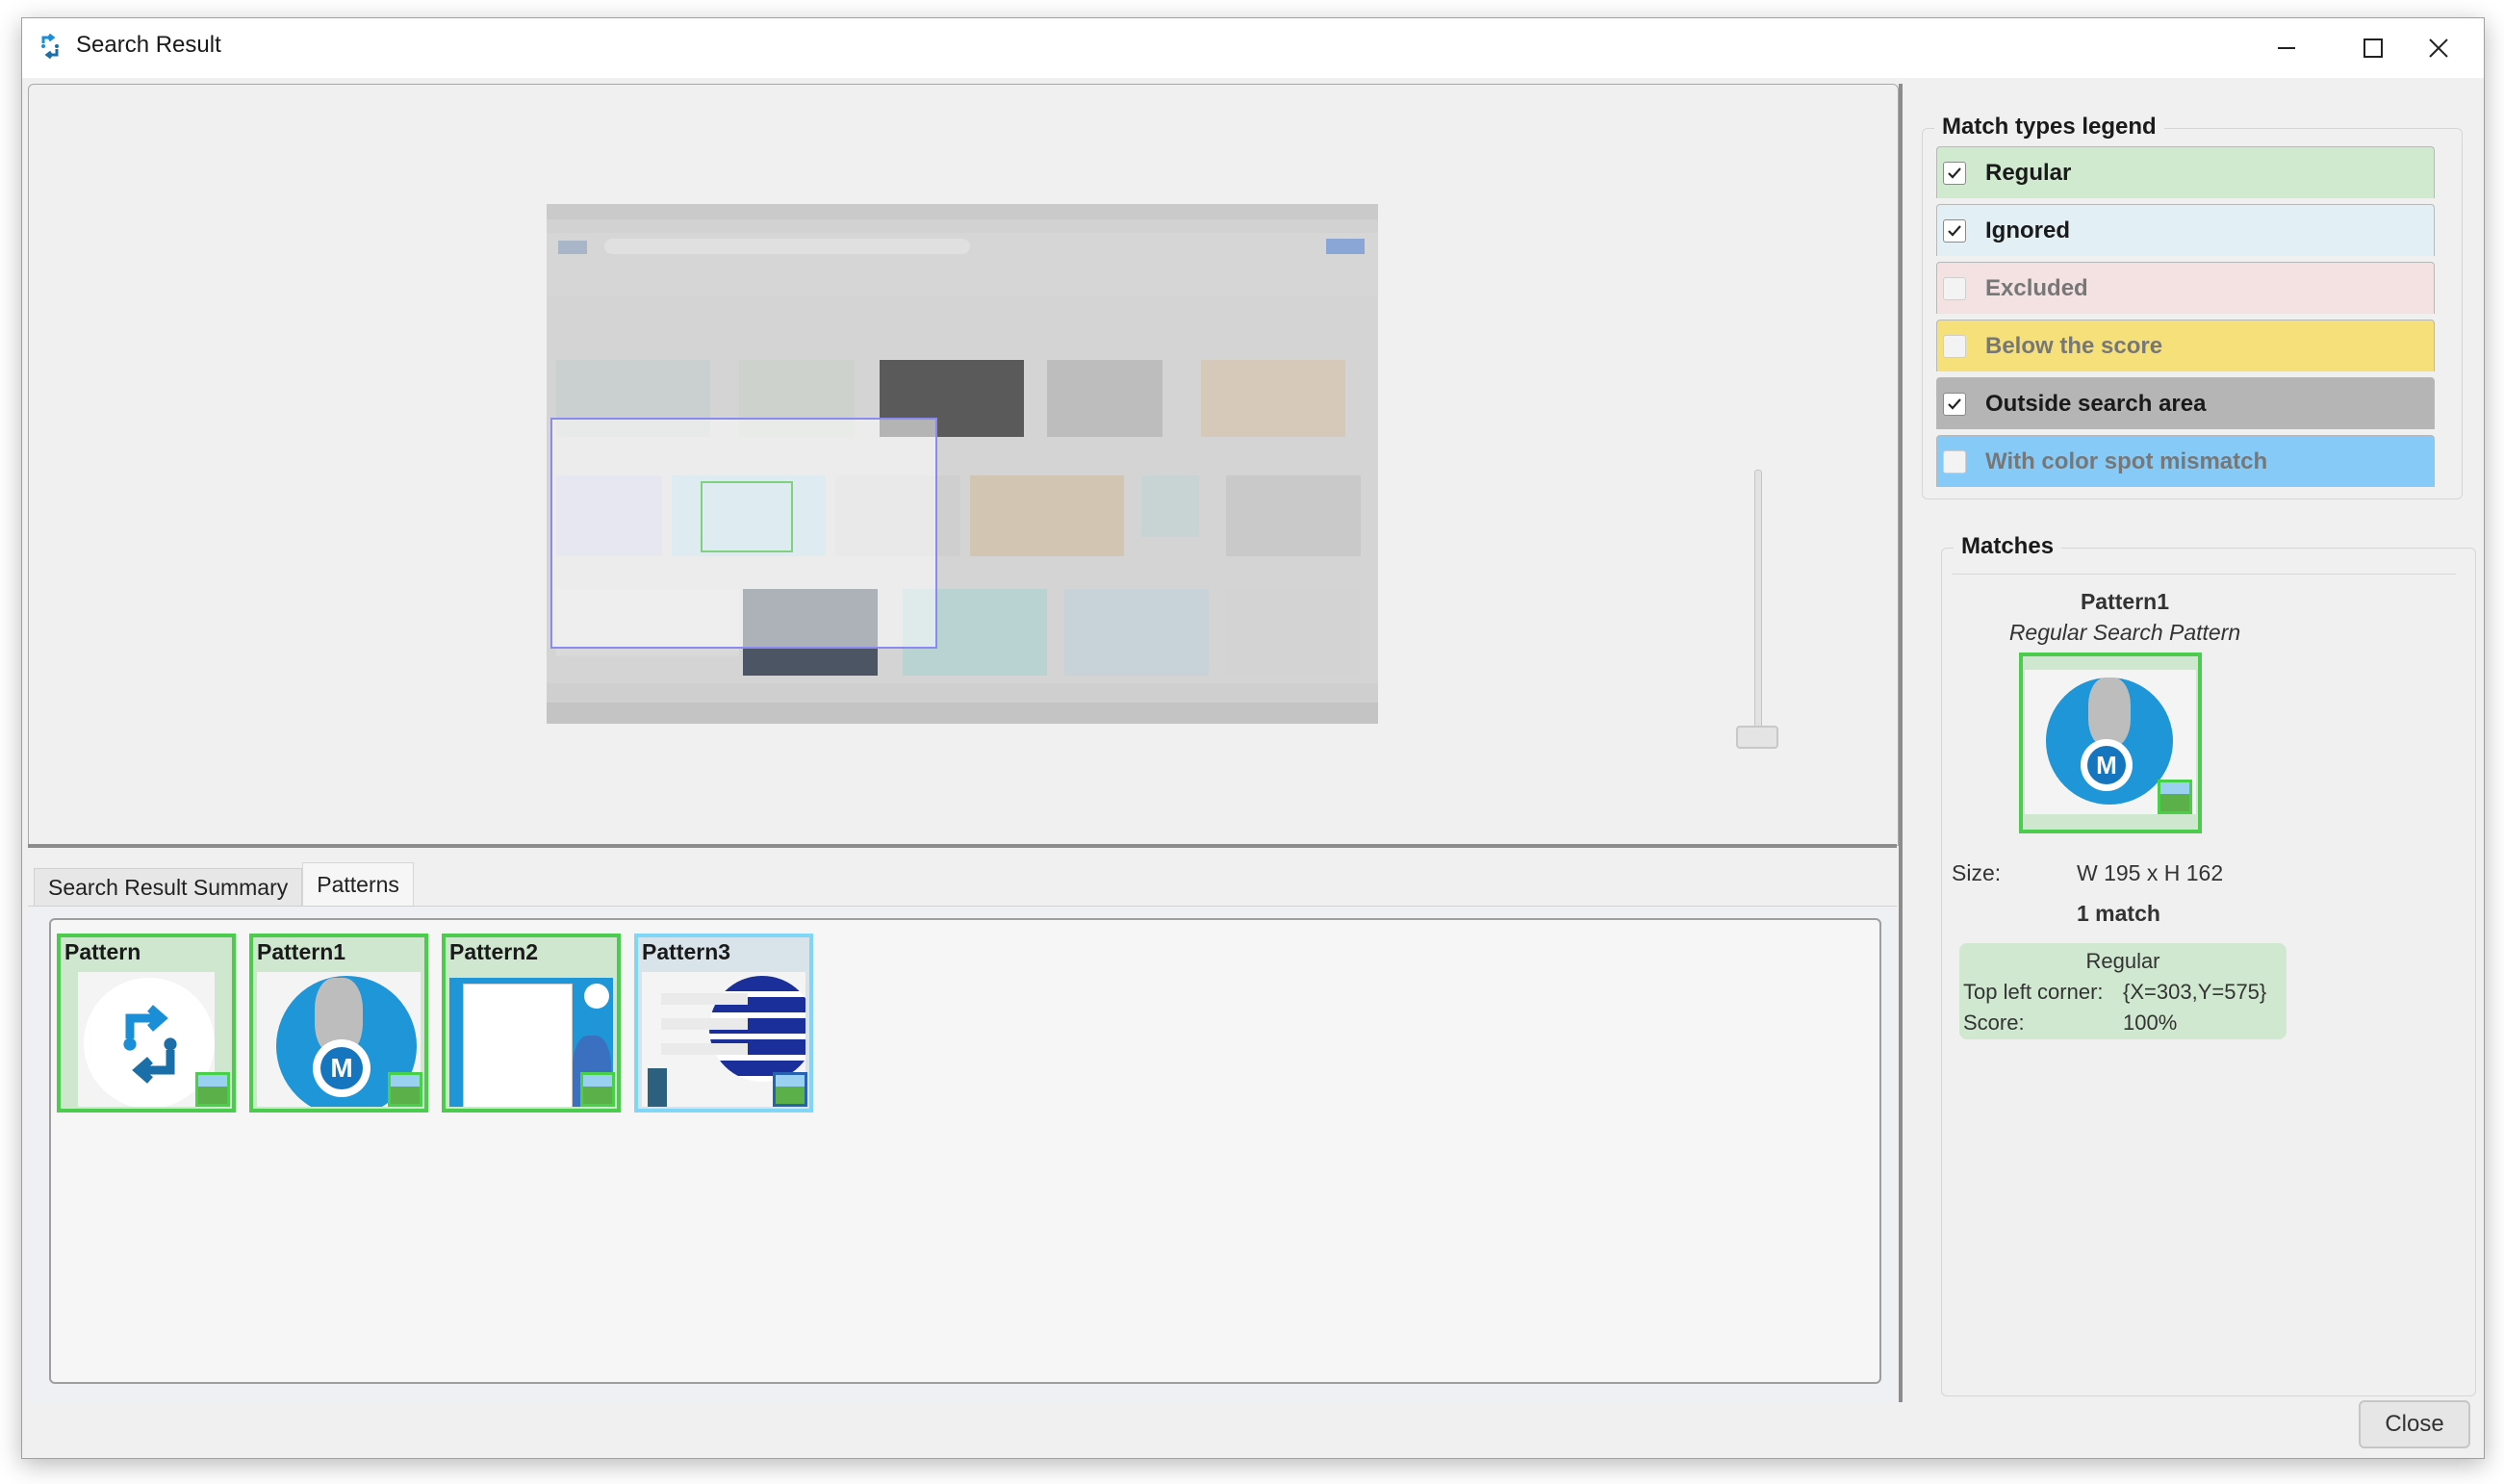  What do you see at coordinates (1253, 48) in the screenshot?
I see `title-bar: Search Result` at bounding box center [1253, 48].